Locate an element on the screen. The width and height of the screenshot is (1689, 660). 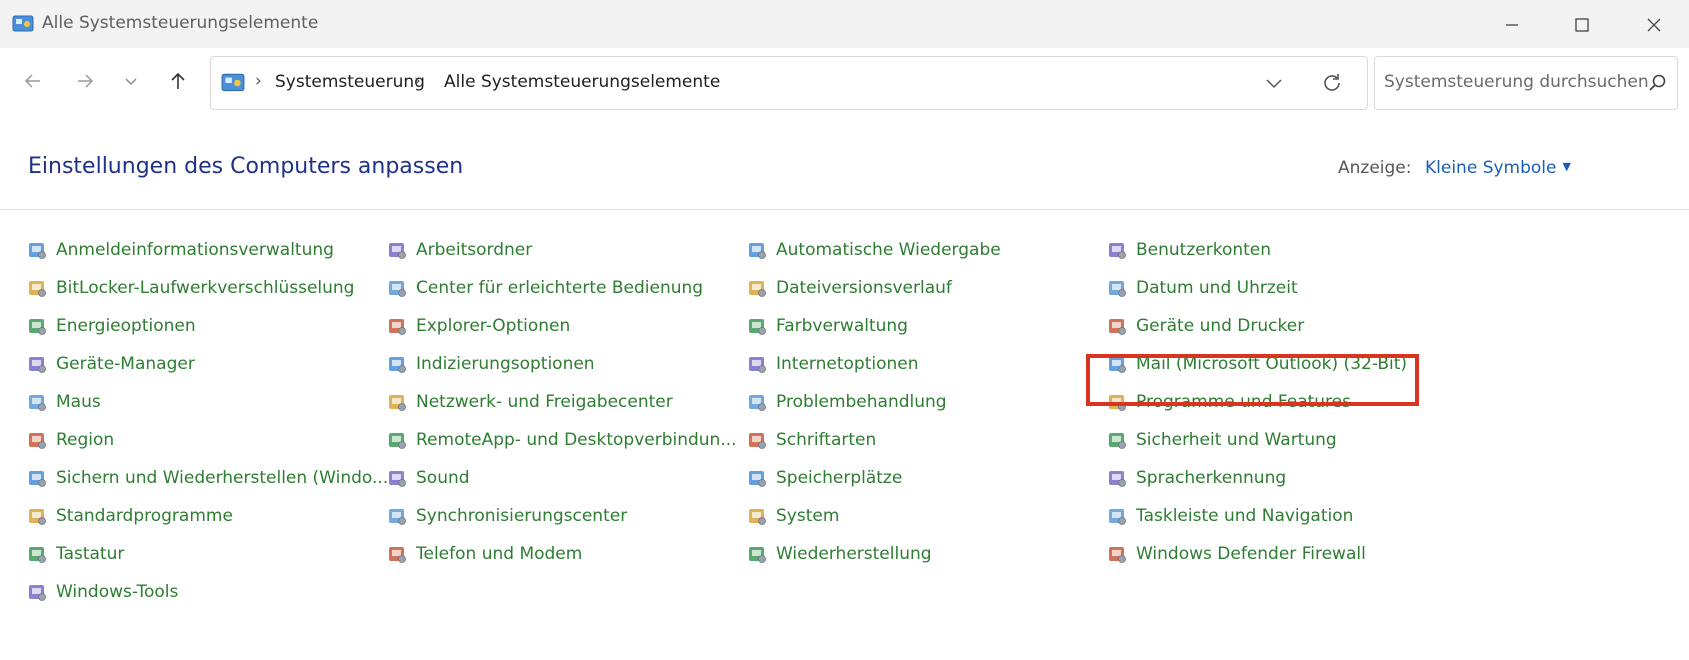
control-panel-item: Windows-Tools is located at coordinates (102, 592).